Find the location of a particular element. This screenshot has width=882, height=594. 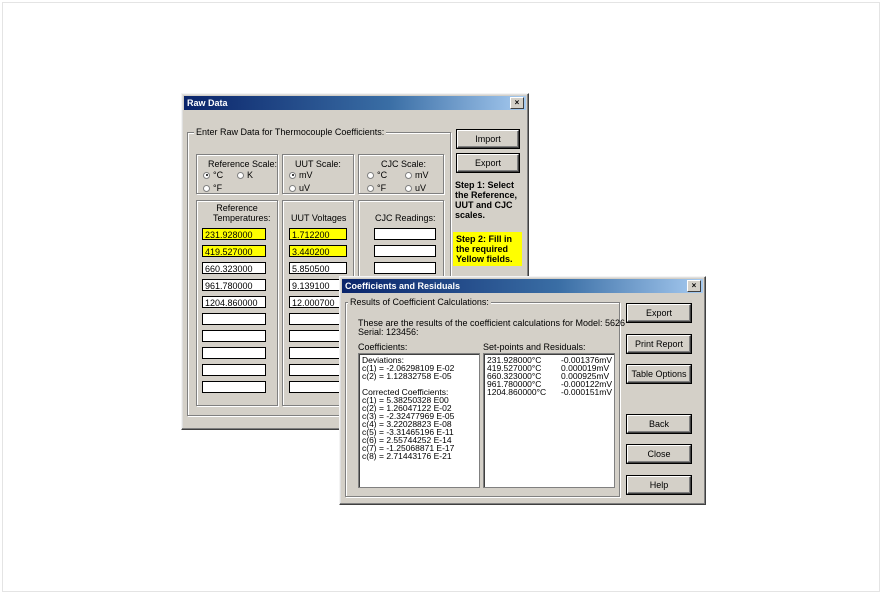

print-report-button: Print Report is located at coordinates (659, 344).